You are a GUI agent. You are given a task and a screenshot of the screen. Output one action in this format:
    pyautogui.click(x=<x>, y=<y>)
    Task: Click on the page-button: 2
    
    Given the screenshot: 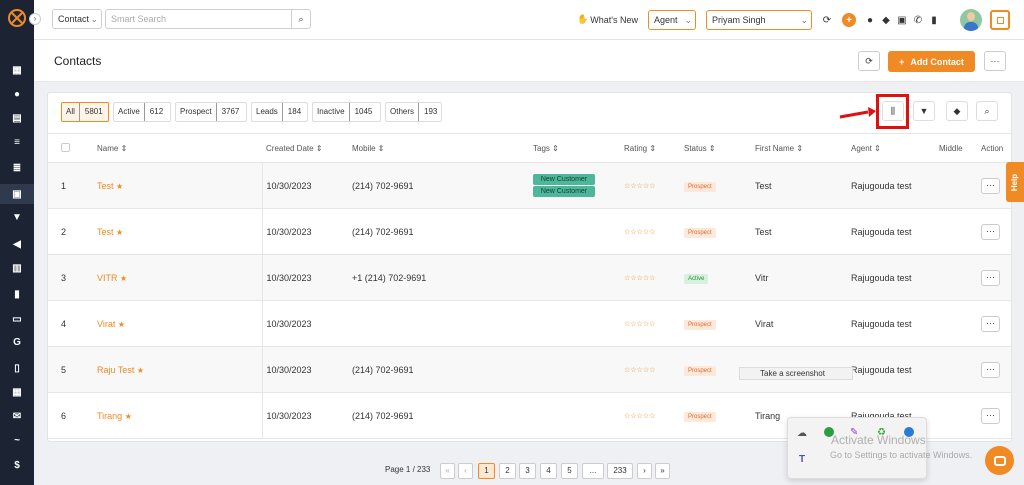 What is the action you would take?
    pyautogui.click(x=507, y=471)
    